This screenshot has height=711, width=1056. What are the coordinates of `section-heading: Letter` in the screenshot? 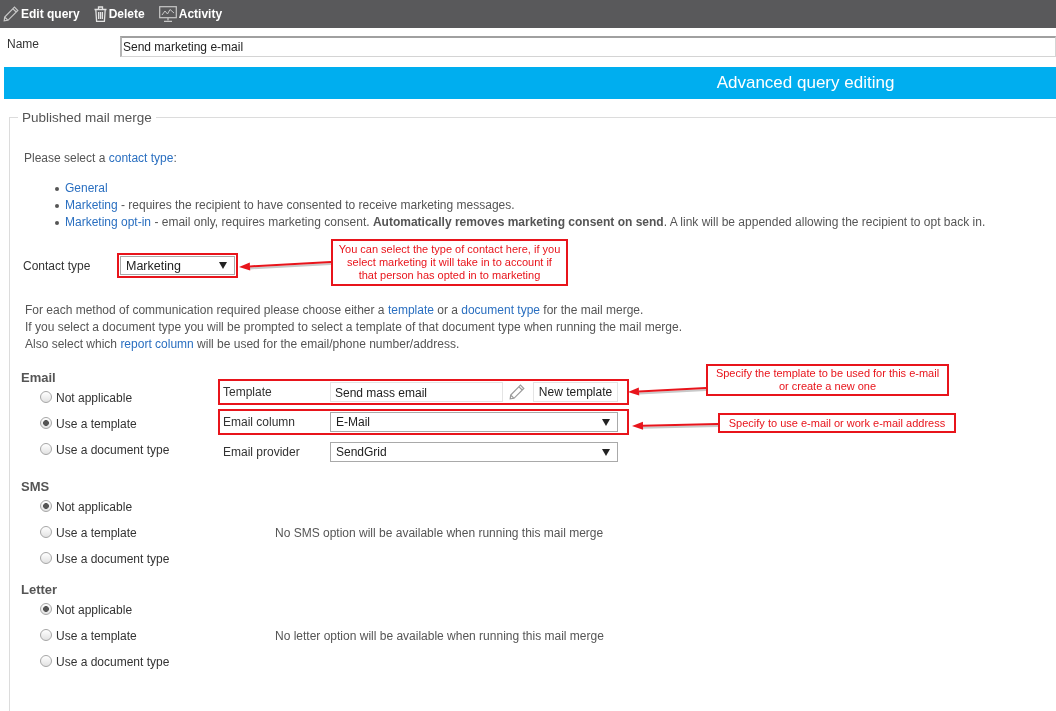 It's located at (39, 589).